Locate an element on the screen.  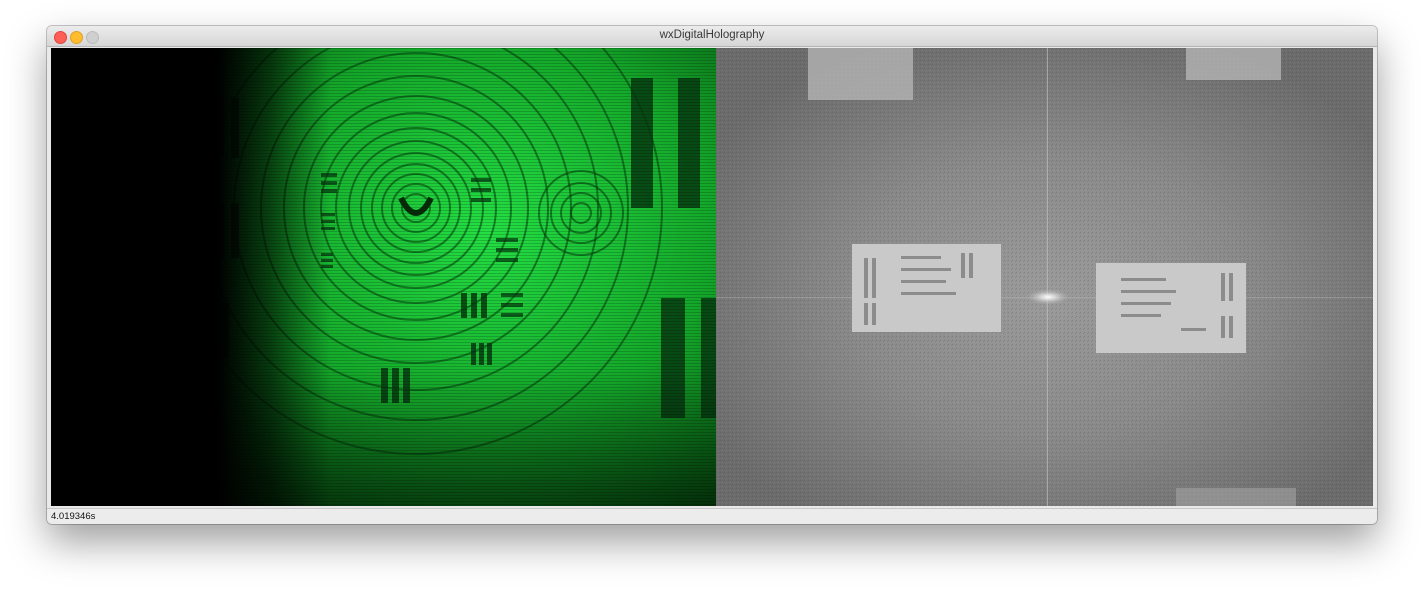
title-bar: wxDigitalHolography is located at coordinates (712, 36).